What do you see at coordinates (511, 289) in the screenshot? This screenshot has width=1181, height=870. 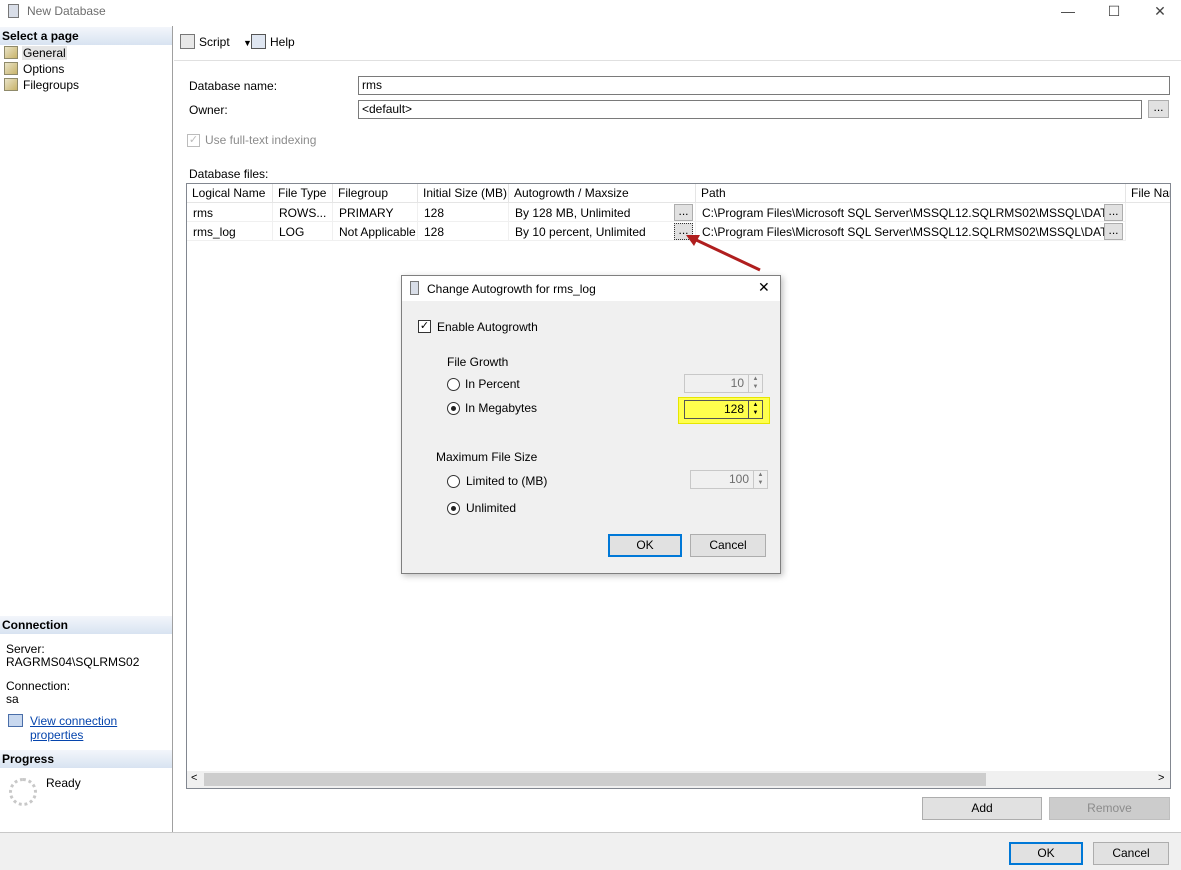 I see `dialog-title: Change Autogrowth for rms_log` at bounding box center [511, 289].